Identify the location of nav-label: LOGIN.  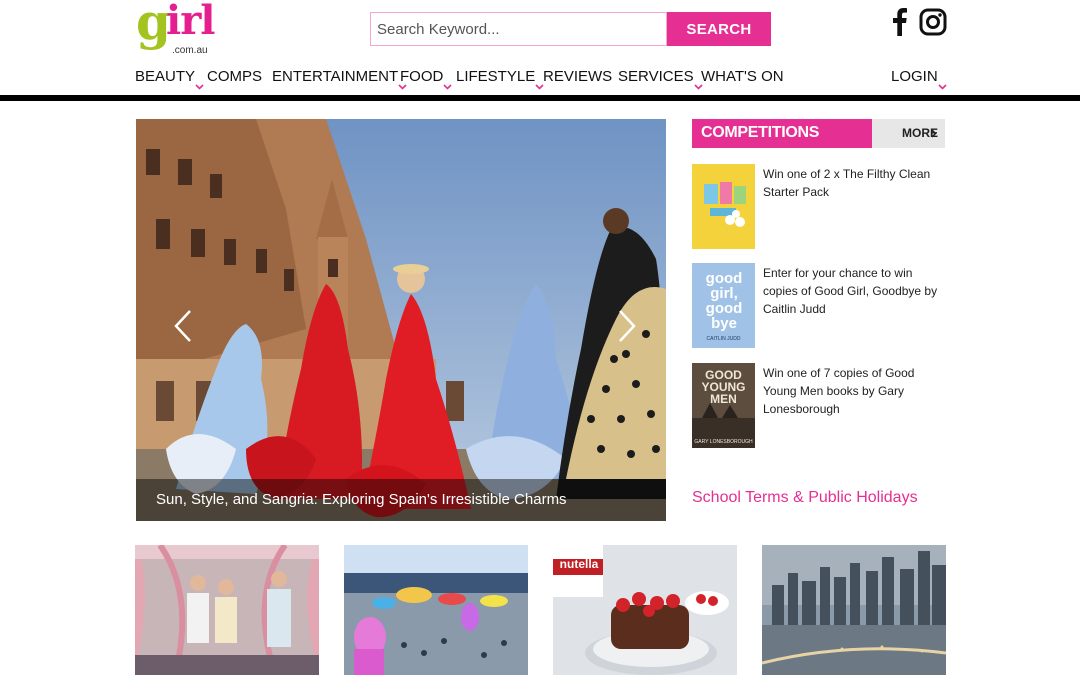
(914, 76).